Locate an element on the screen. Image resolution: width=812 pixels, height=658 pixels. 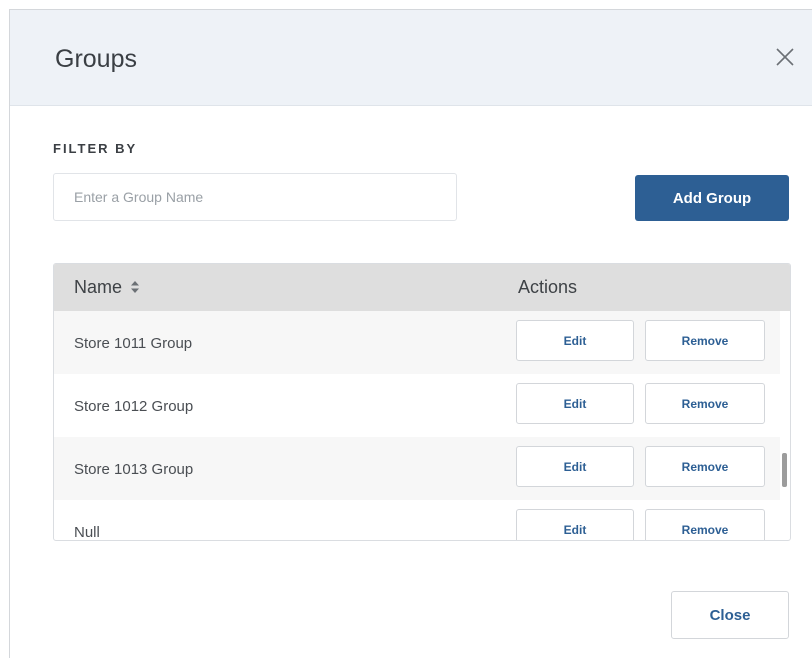
group-name: Store 1012 Group is located at coordinates (134, 406).